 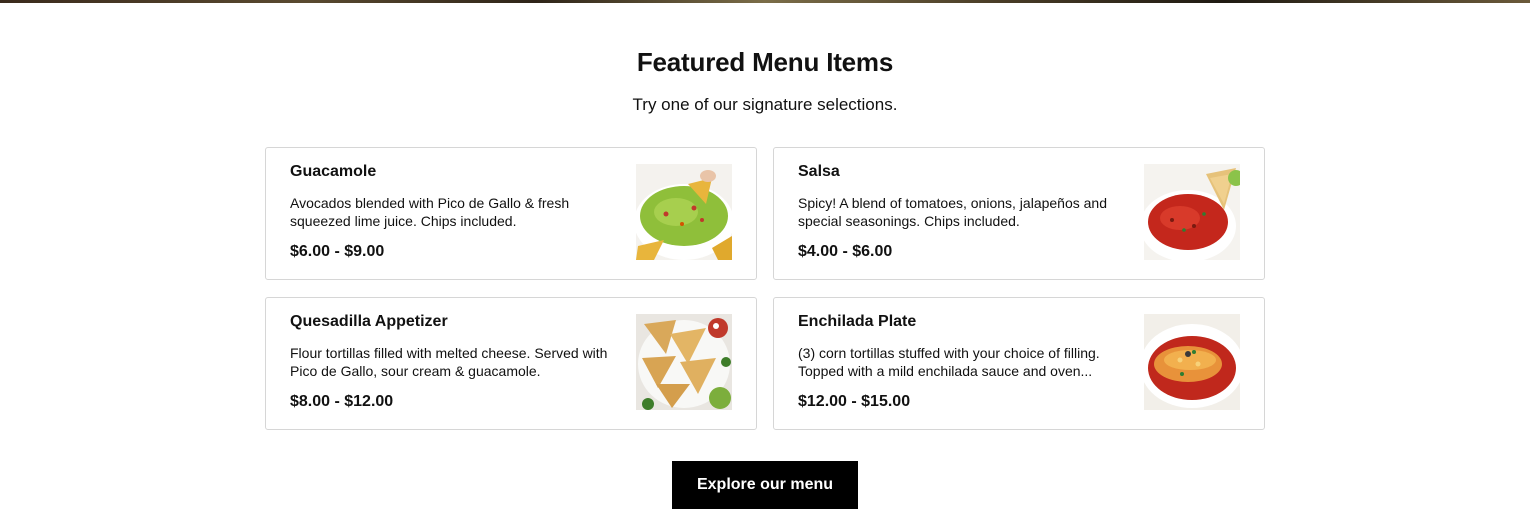 I want to click on menu-item-image-salsa, so click(x=1192, y=212).